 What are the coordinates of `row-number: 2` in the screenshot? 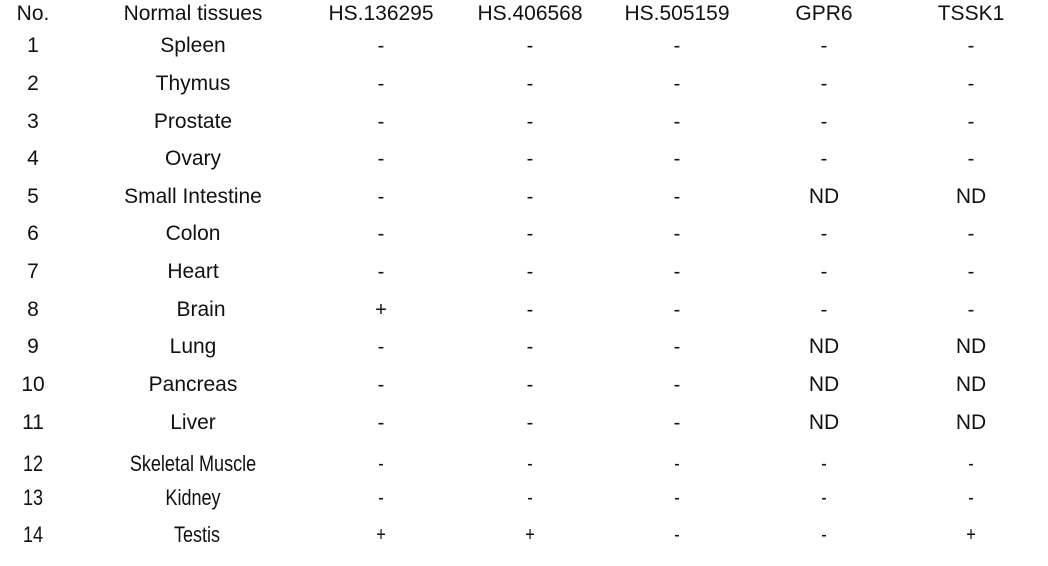 It's located at (33, 83).